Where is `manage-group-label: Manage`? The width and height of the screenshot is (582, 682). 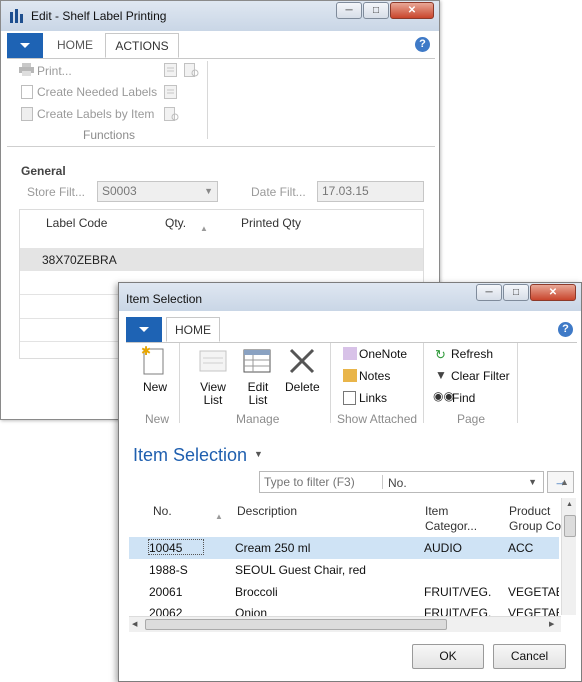 manage-group-label: Manage is located at coordinates (258, 419).